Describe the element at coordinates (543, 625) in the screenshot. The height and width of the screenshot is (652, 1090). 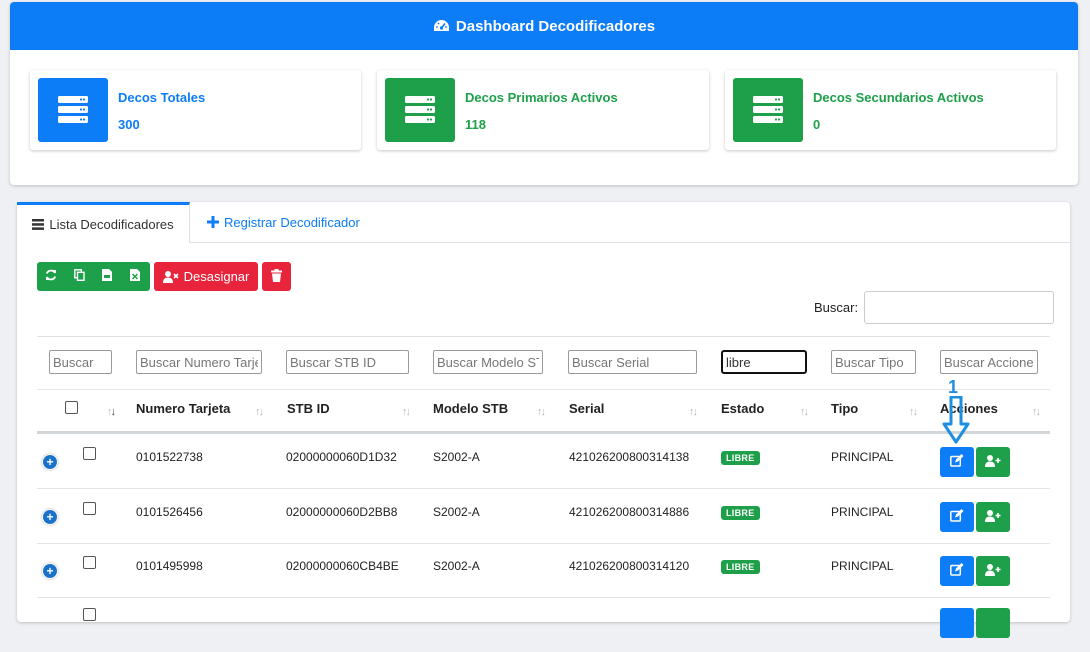
I see `table-row` at that location.